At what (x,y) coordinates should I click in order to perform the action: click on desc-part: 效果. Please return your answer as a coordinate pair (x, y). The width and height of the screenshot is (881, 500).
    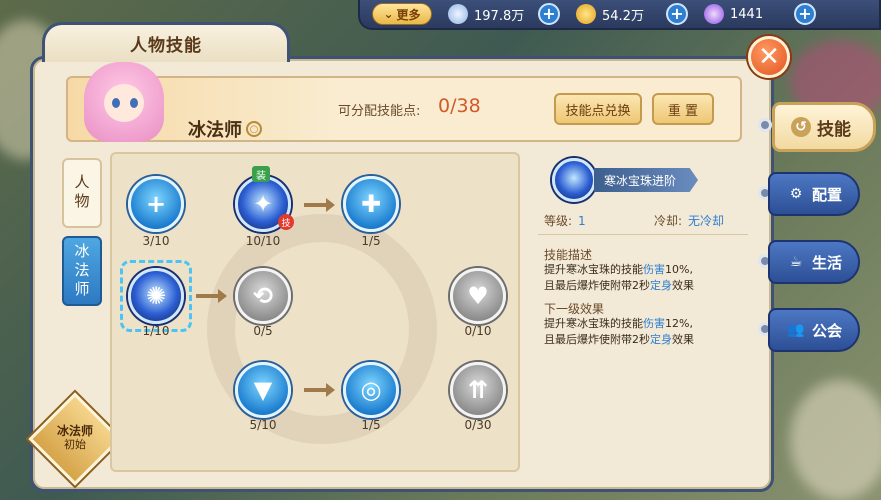
    Looking at the image, I should click on (683, 285).